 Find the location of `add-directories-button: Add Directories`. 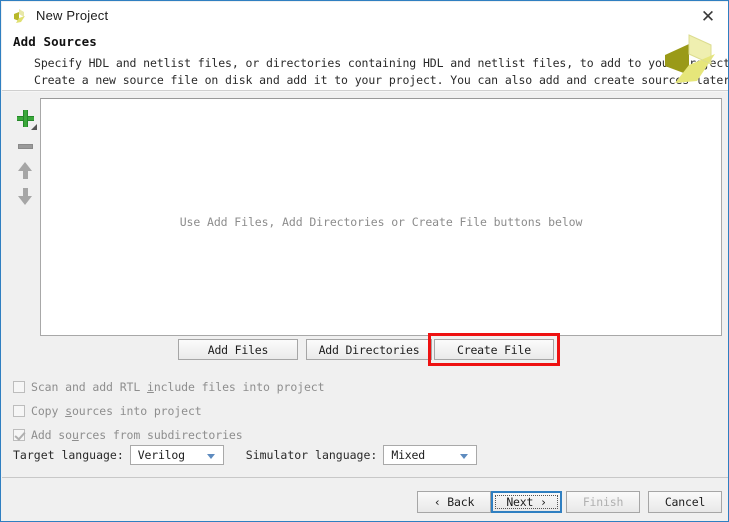

add-directories-button: Add Directories is located at coordinates (369, 349).